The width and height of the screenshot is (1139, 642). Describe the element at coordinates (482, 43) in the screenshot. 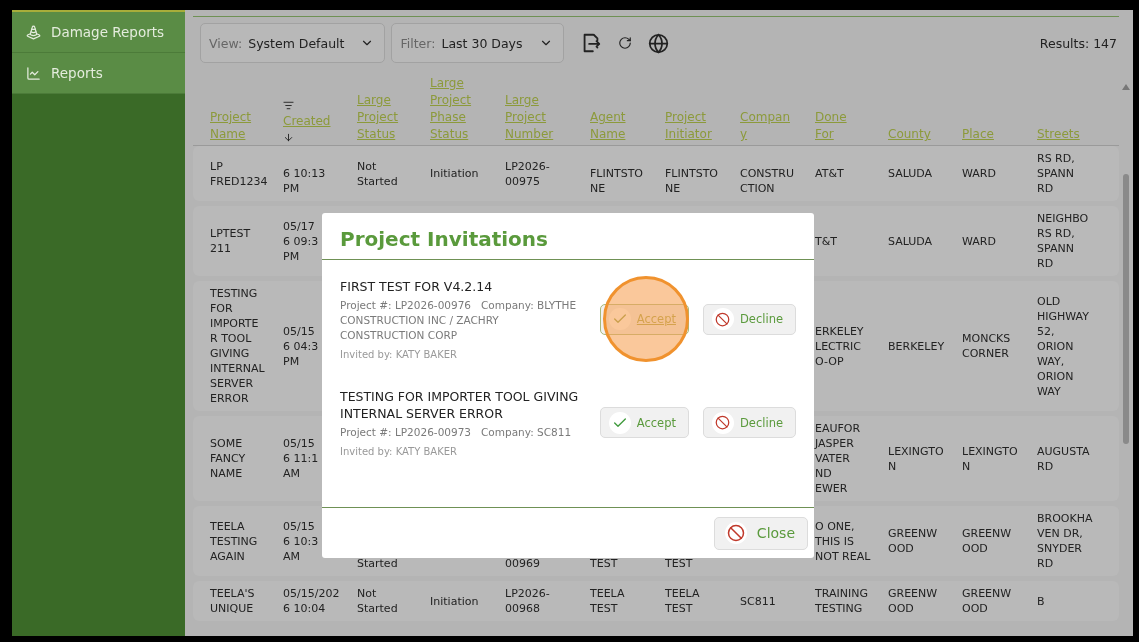

I see `filter-value: Last 30 Days` at that location.